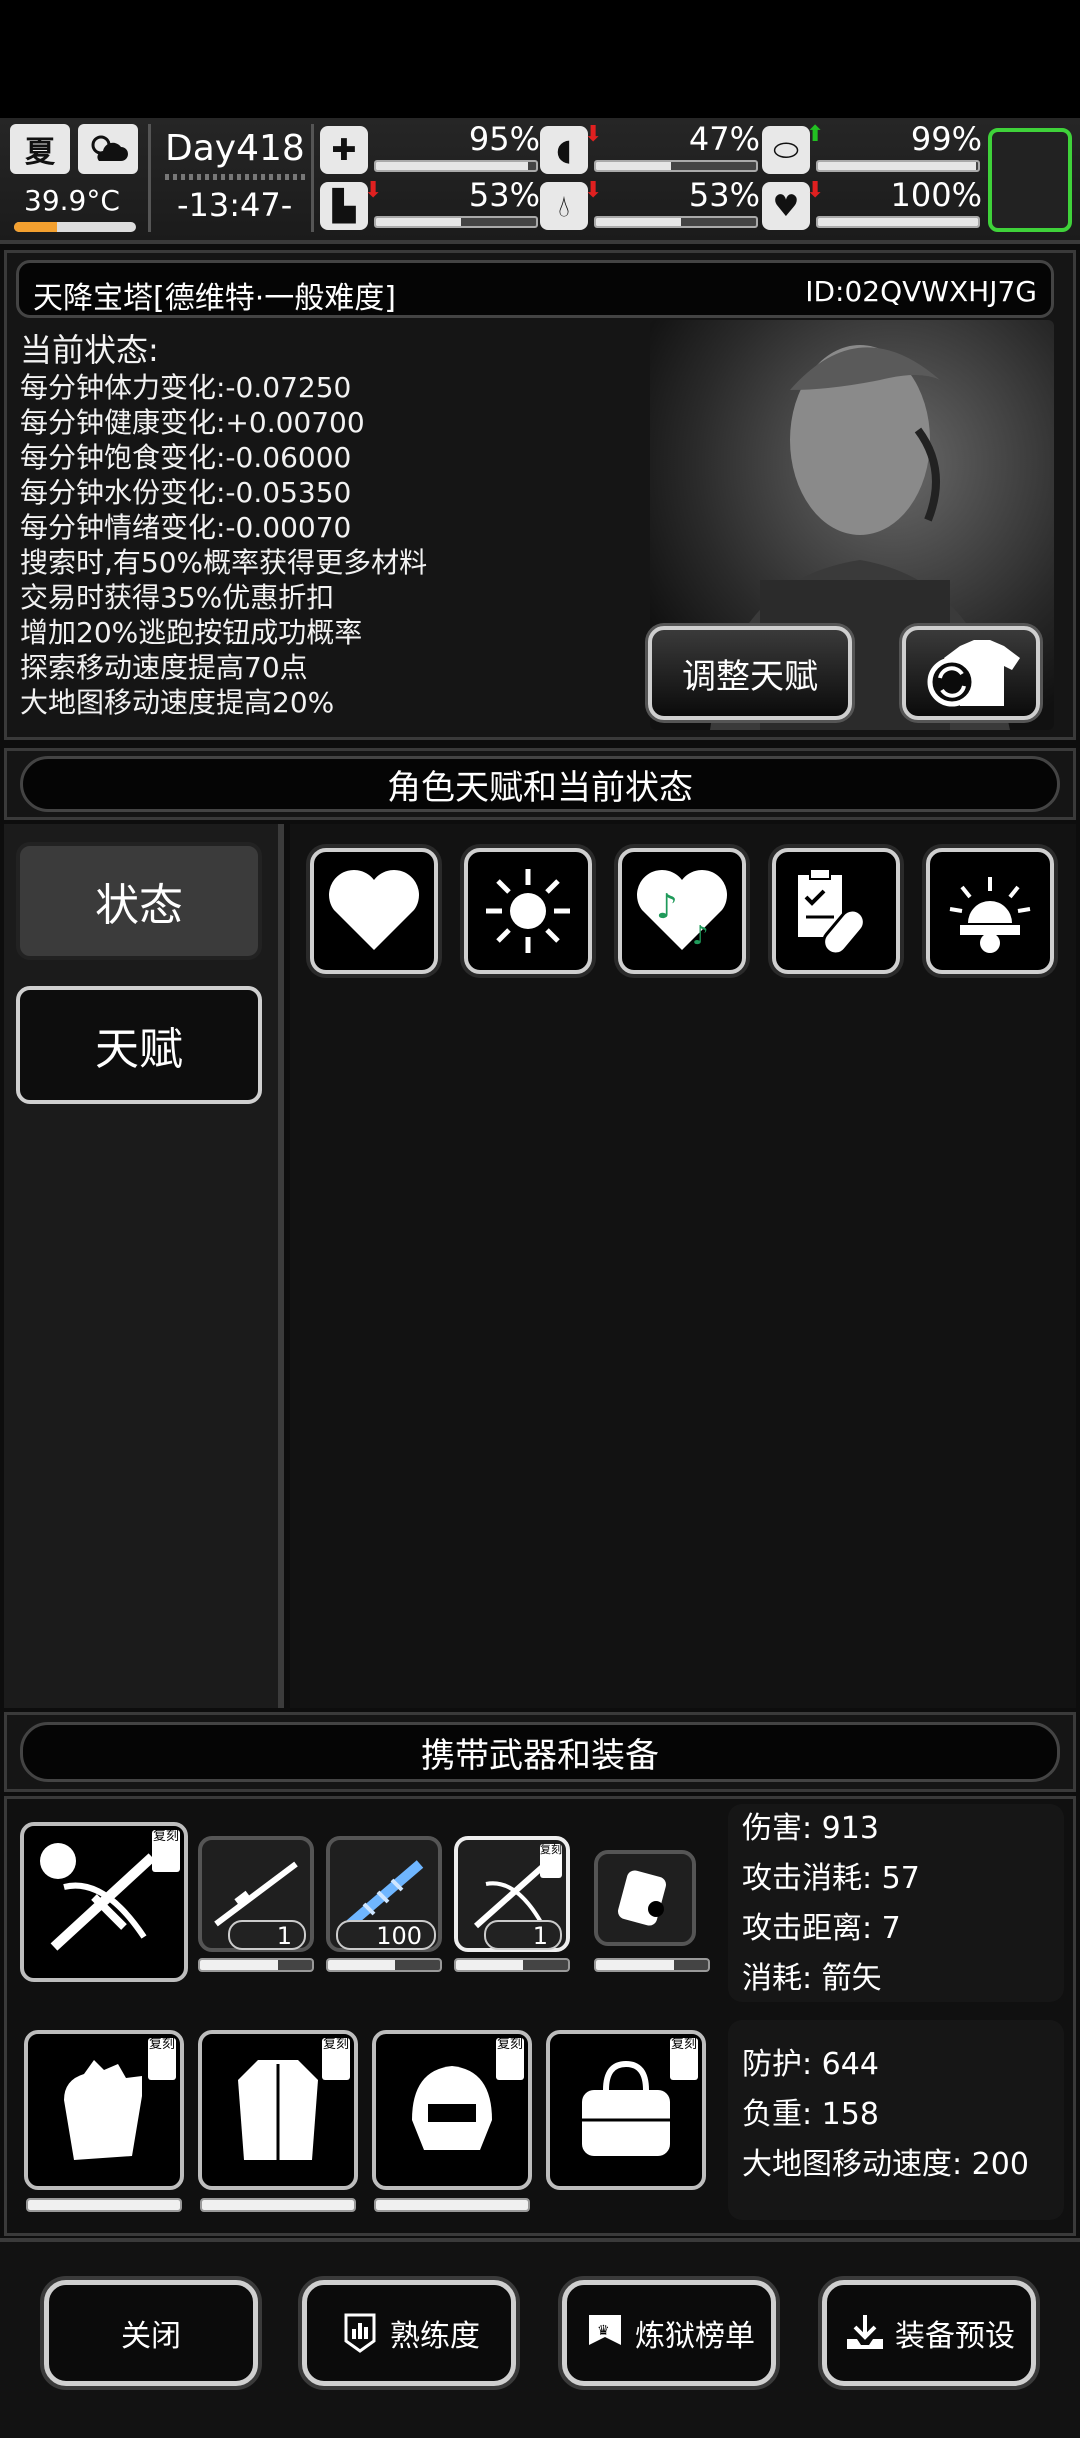 The height and width of the screenshot is (2438, 1080). What do you see at coordinates (815, 134) in the screenshot?
I see `trend-up-icon: ⬆` at bounding box center [815, 134].